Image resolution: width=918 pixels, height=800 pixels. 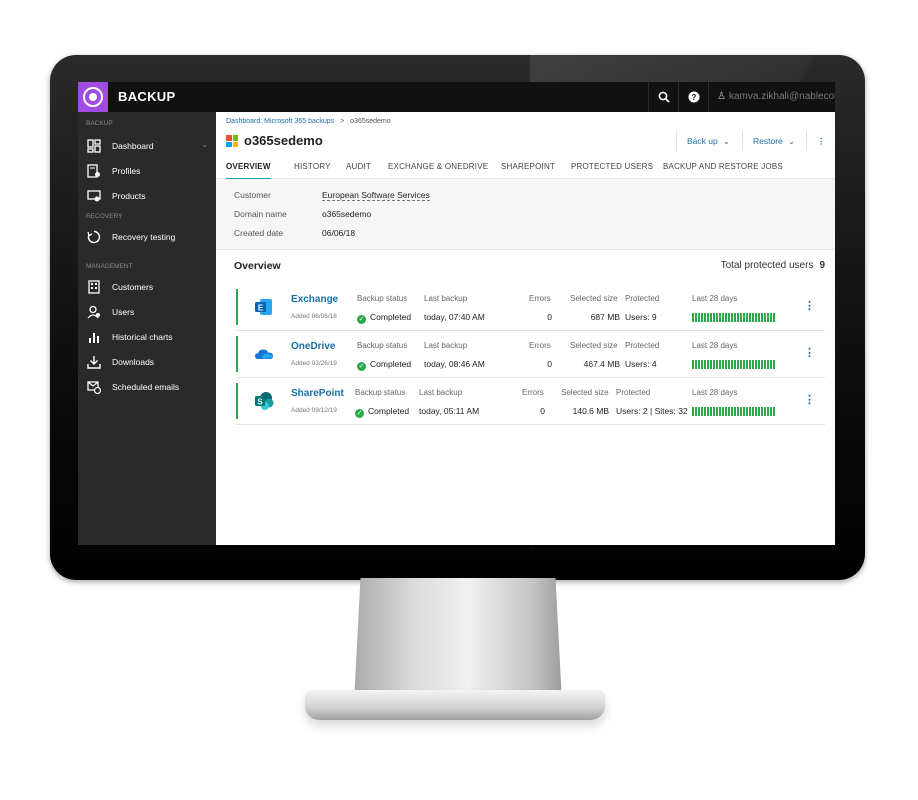 I want to click on sidebar-item-users: Users, so click(x=147, y=312).